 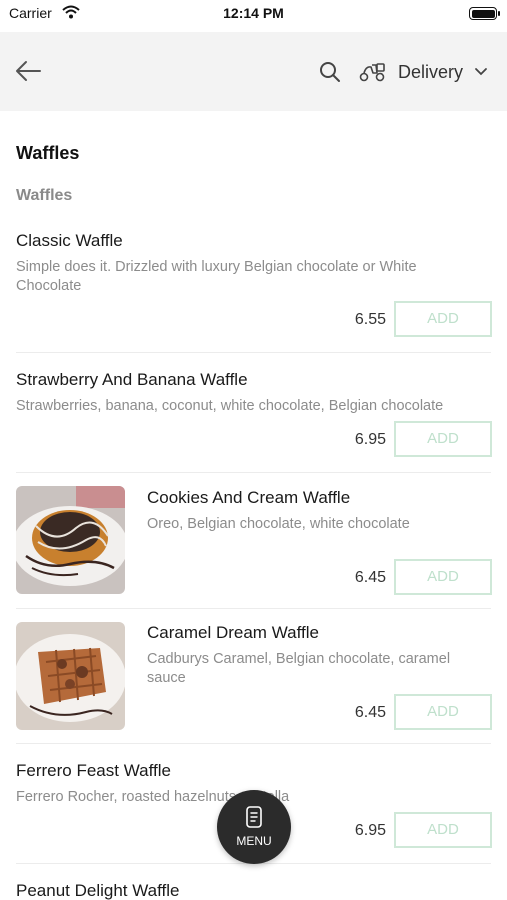 I want to click on item-name: Peanut Delight Waffle, so click(x=98, y=890).